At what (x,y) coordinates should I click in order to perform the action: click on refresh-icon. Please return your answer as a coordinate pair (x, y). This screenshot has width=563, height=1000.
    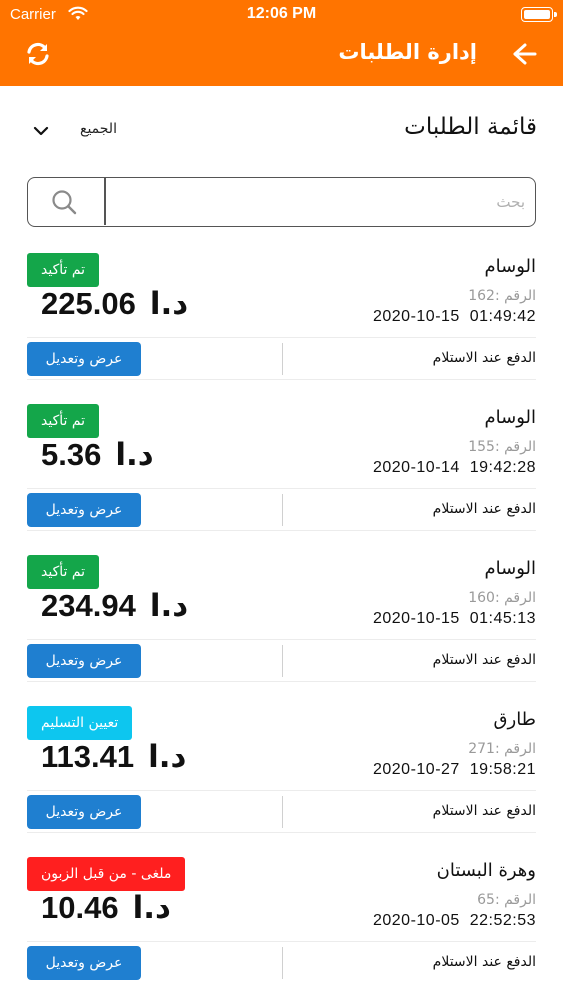
    Looking at the image, I should click on (38, 54).